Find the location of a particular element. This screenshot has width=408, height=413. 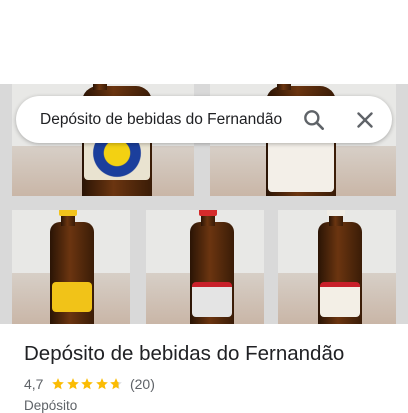

review-count: (20) is located at coordinates (142, 384).